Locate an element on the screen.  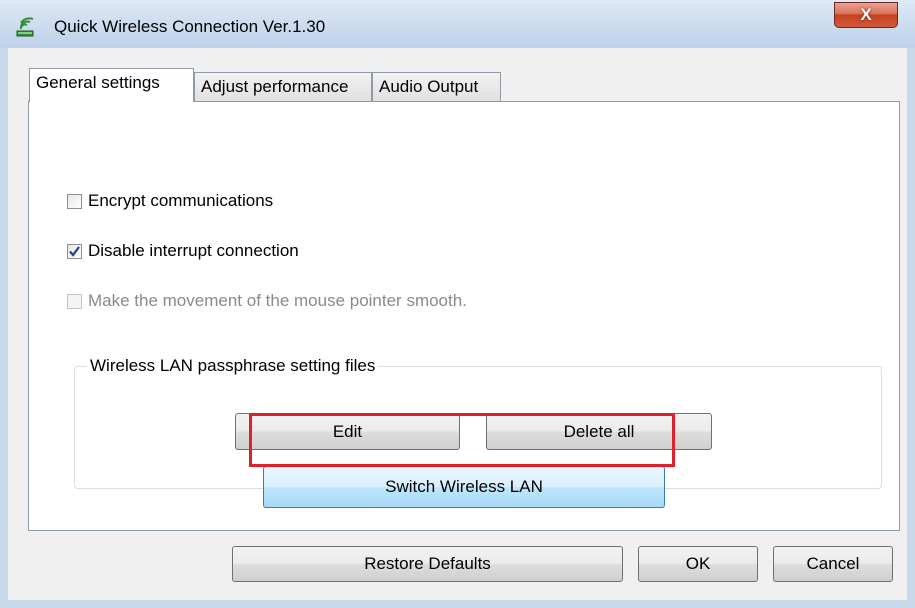
ok-label: OK is located at coordinates (698, 563).